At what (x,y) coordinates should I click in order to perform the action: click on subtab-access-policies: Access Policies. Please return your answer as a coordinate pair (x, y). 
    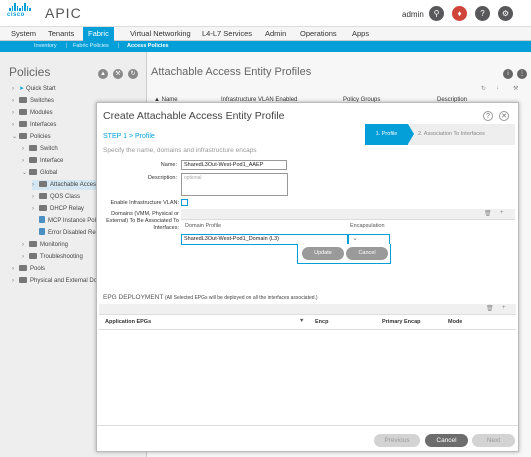
    Looking at the image, I should click on (148, 46).